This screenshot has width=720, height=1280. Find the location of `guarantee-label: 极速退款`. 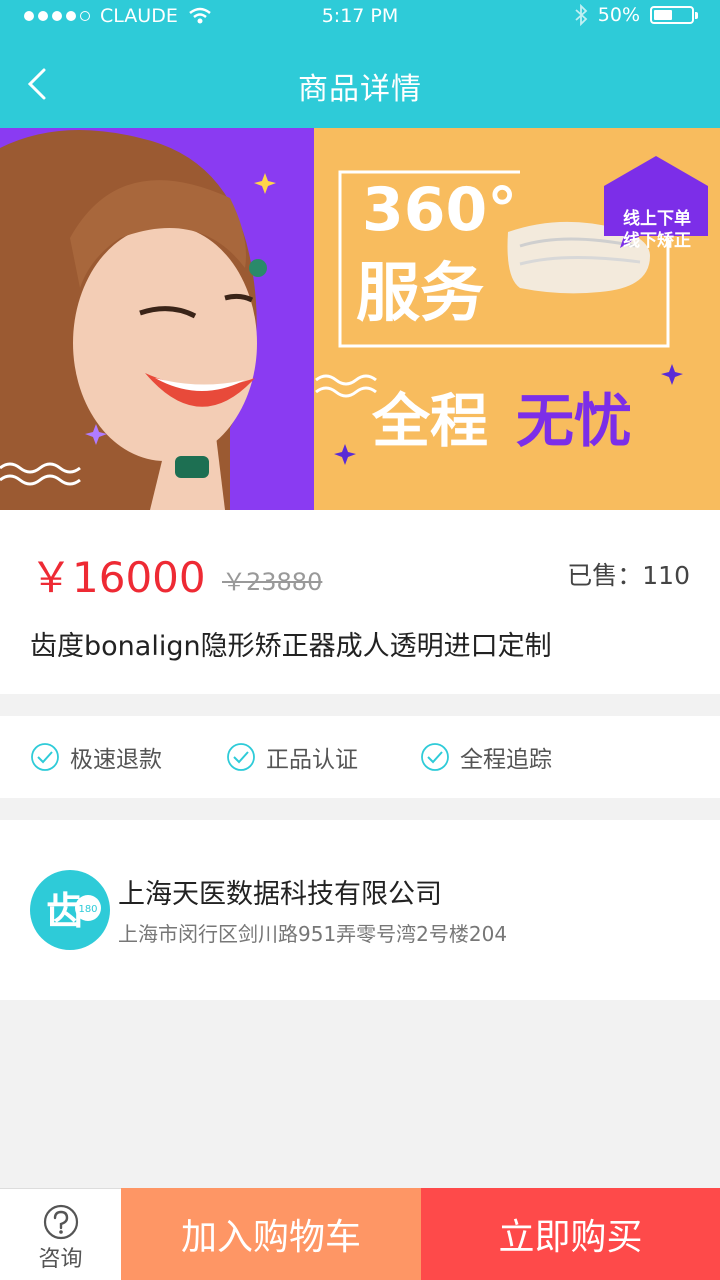

guarantee-label: 极速退款 is located at coordinates (116, 760).